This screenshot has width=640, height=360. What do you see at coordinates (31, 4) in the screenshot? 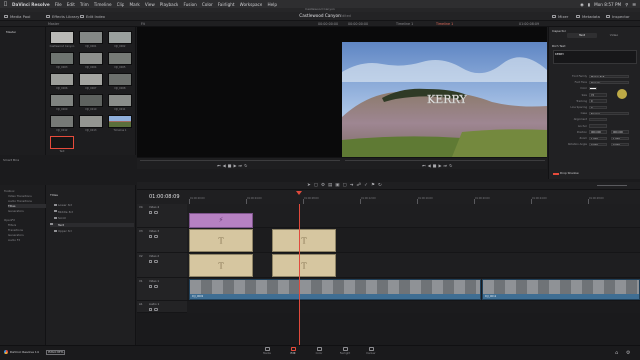
I see `menu-app-name: DaVinci Resolve` at bounding box center [31, 4].